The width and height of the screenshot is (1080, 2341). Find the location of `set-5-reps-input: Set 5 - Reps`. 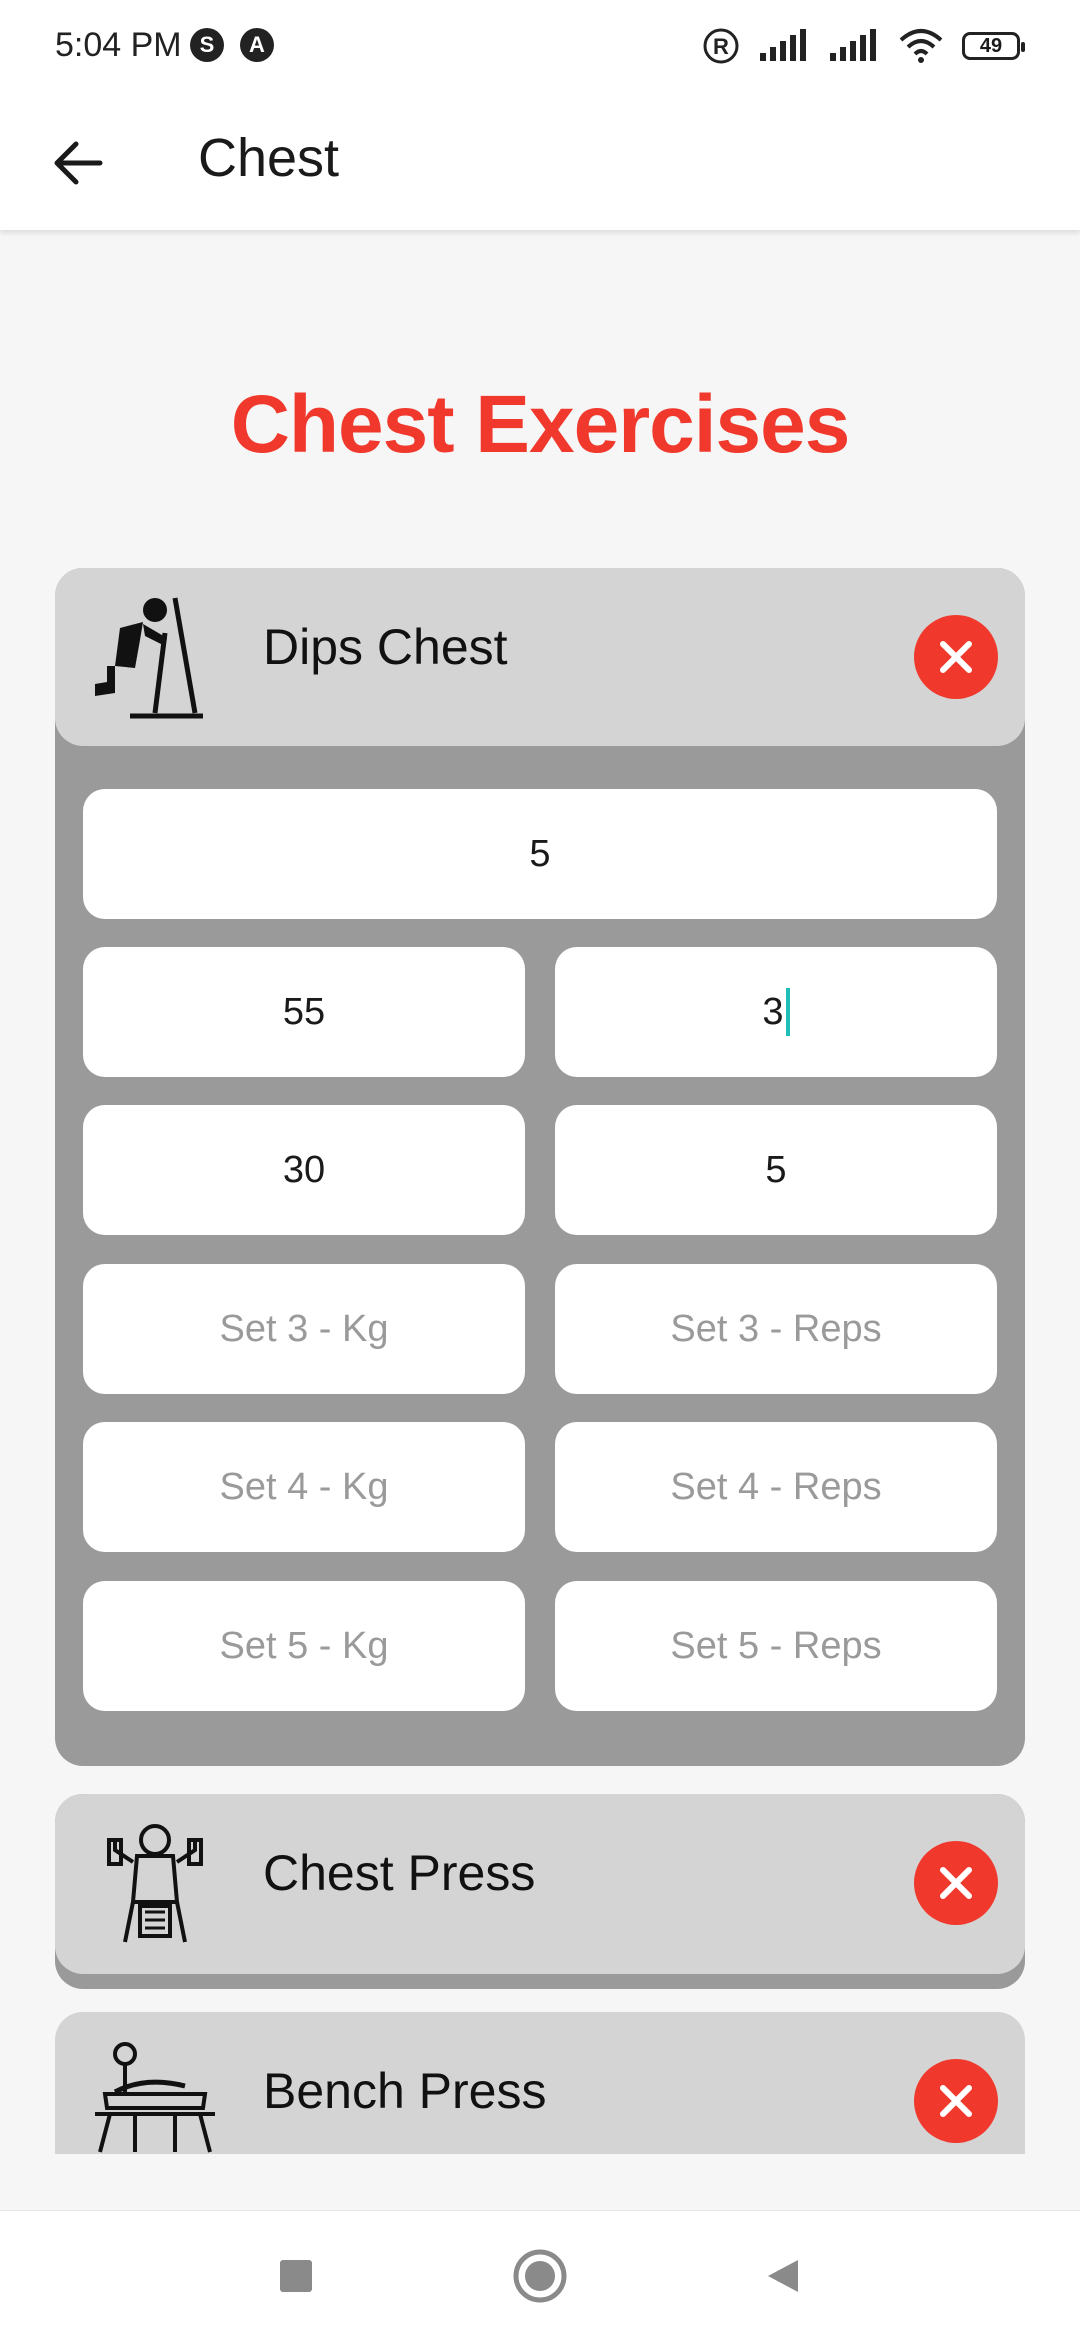

set-5-reps-input: Set 5 - Reps is located at coordinates (776, 1646).